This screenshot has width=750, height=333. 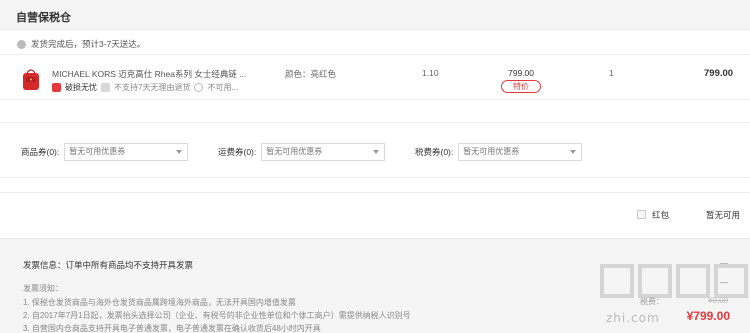 What do you see at coordinates (97, 151) in the screenshot?
I see `product-coupon-value: 暂无可用优惠券` at bounding box center [97, 151].